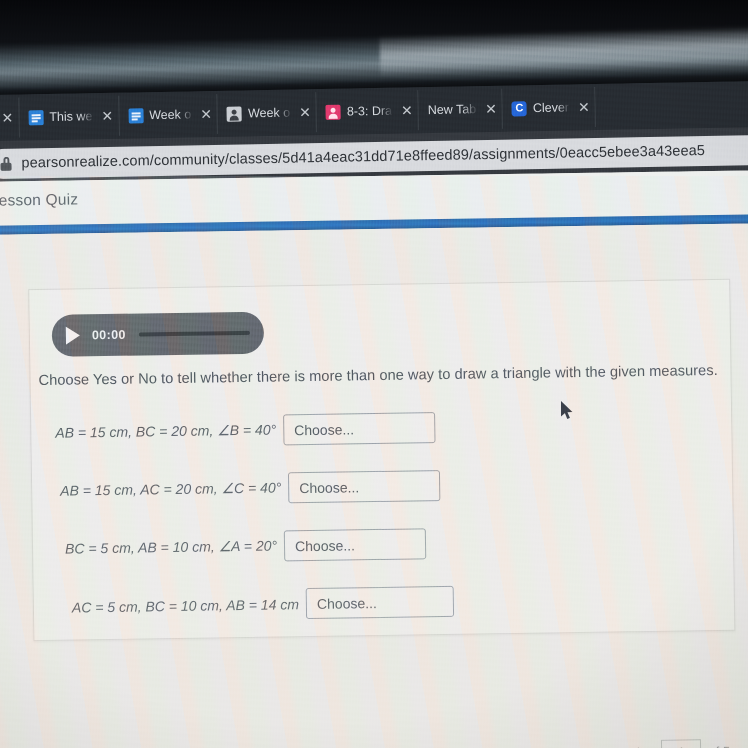 The width and height of the screenshot is (748, 748). What do you see at coordinates (719, 745) in the screenshot?
I see `question-total-label: of 5` at bounding box center [719, 745].